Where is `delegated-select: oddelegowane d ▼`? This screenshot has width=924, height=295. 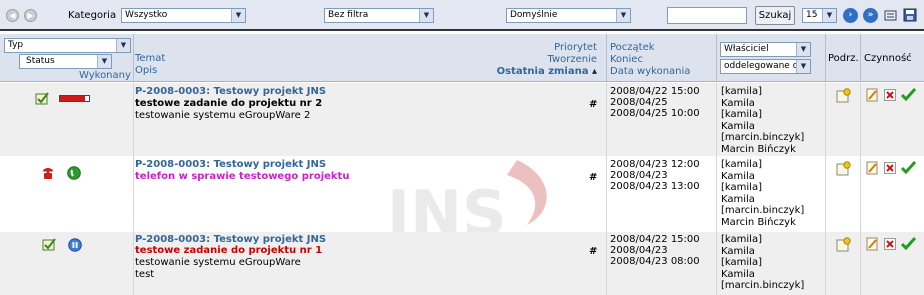 delegated-select: oddelegowane d ▼ is located at coordinates (765, 66).